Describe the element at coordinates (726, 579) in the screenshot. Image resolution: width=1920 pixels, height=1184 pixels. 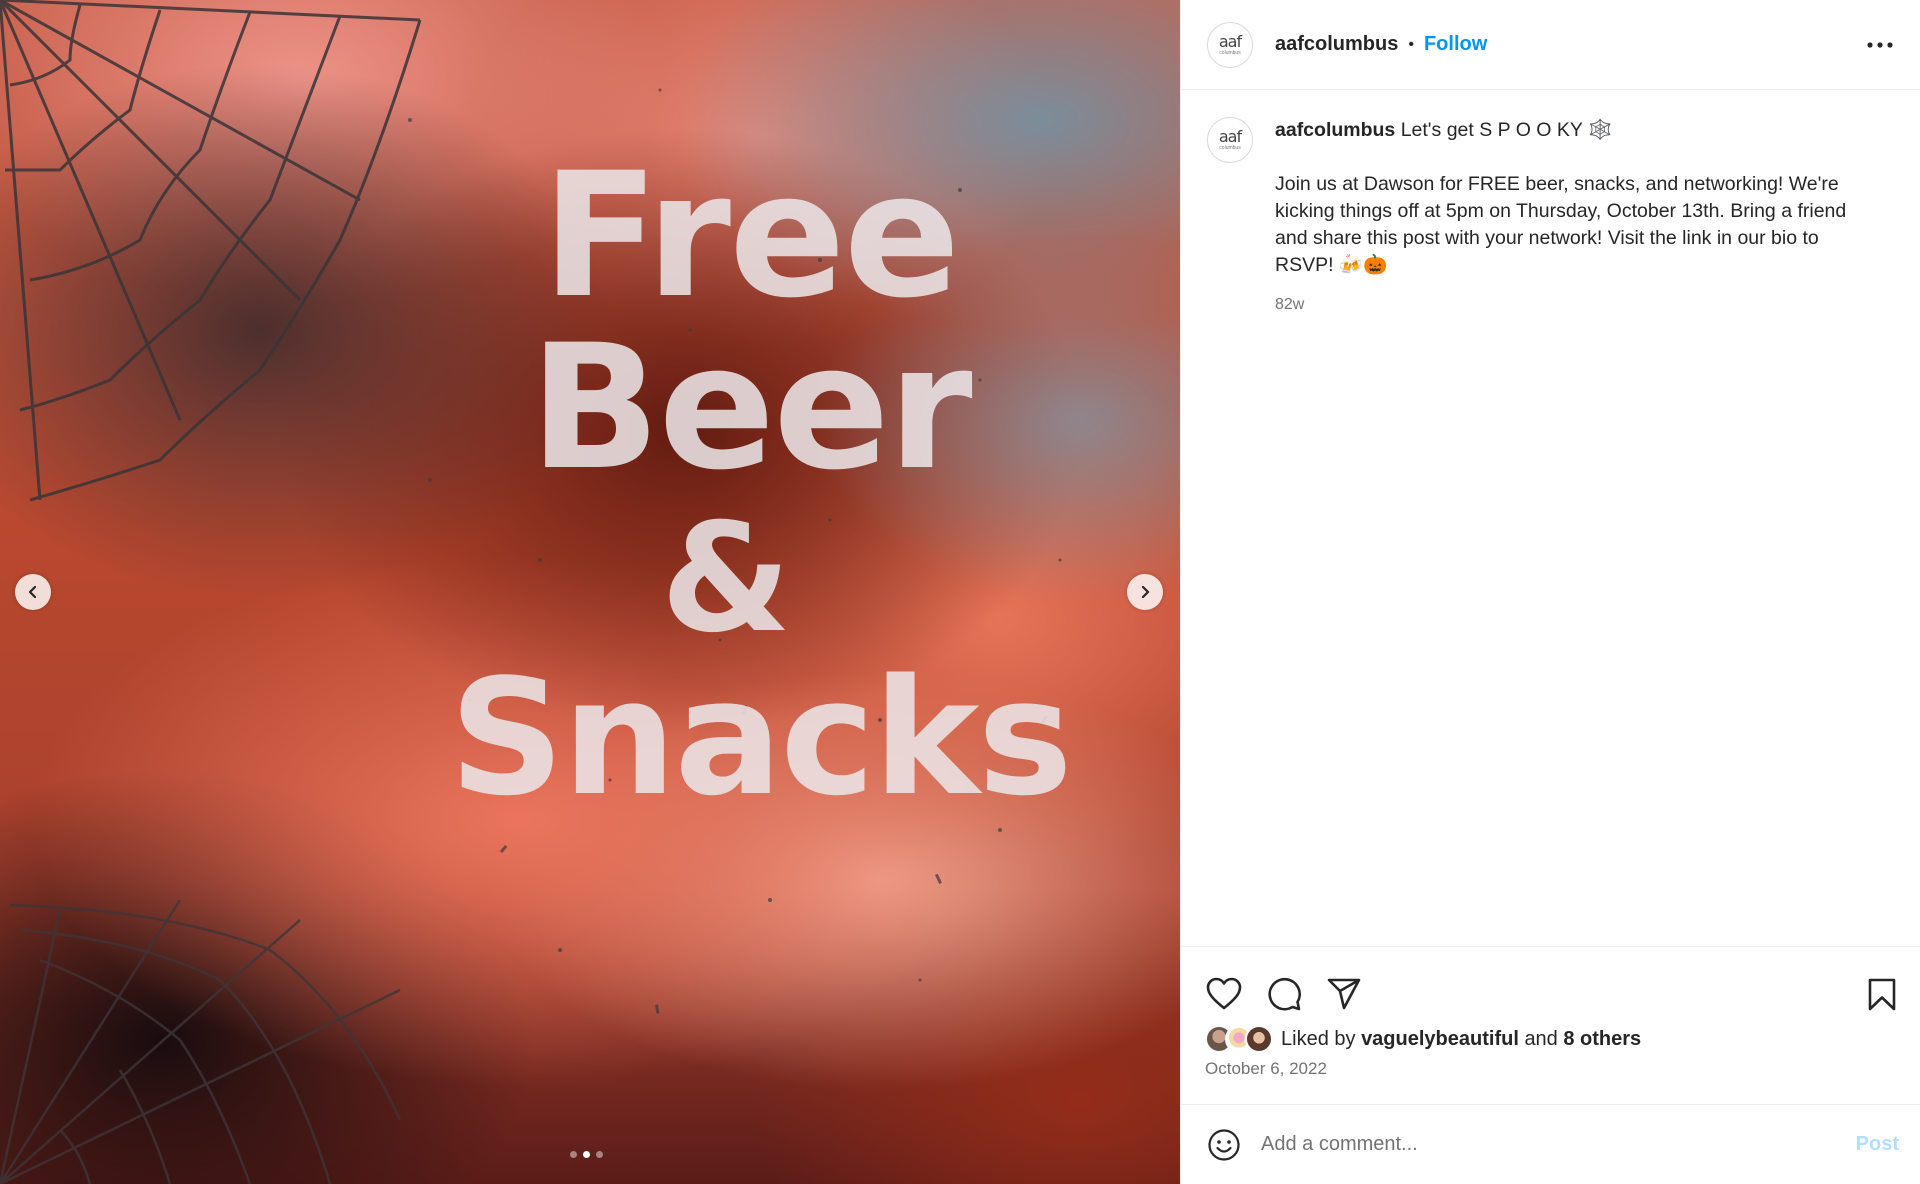
I see `headline-line-2: &` at that location.